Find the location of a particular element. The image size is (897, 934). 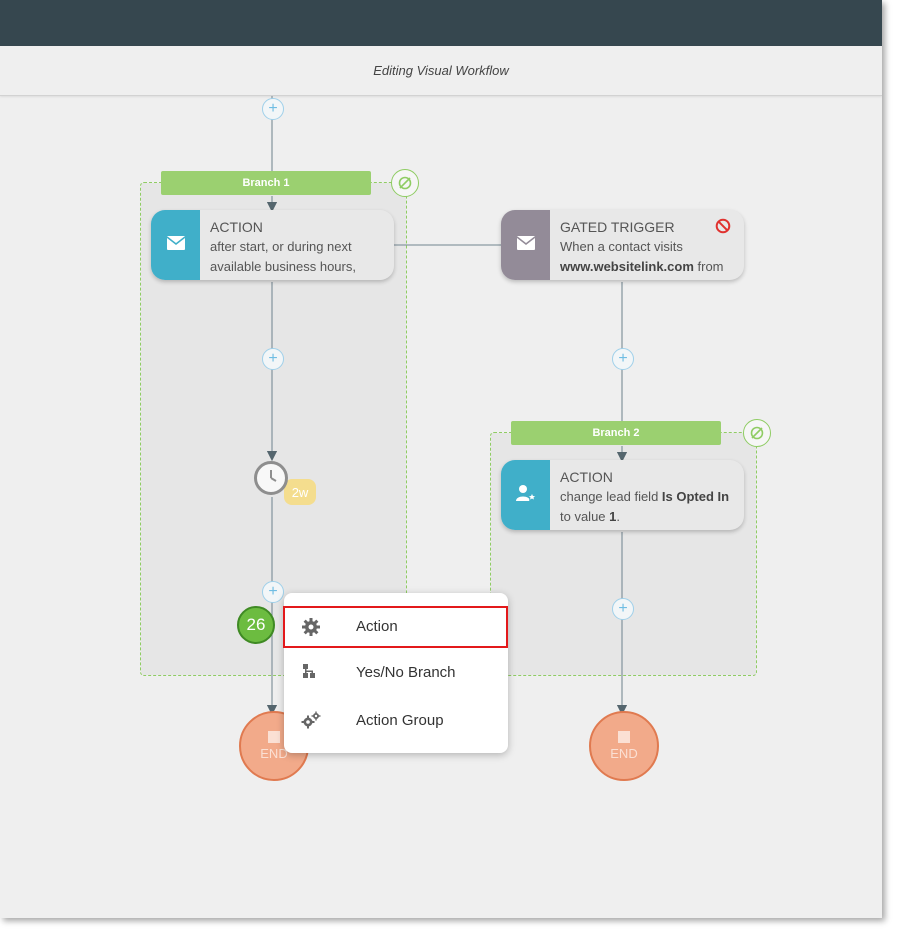

card-line: available business hours, is located at coordinates (283, 266).